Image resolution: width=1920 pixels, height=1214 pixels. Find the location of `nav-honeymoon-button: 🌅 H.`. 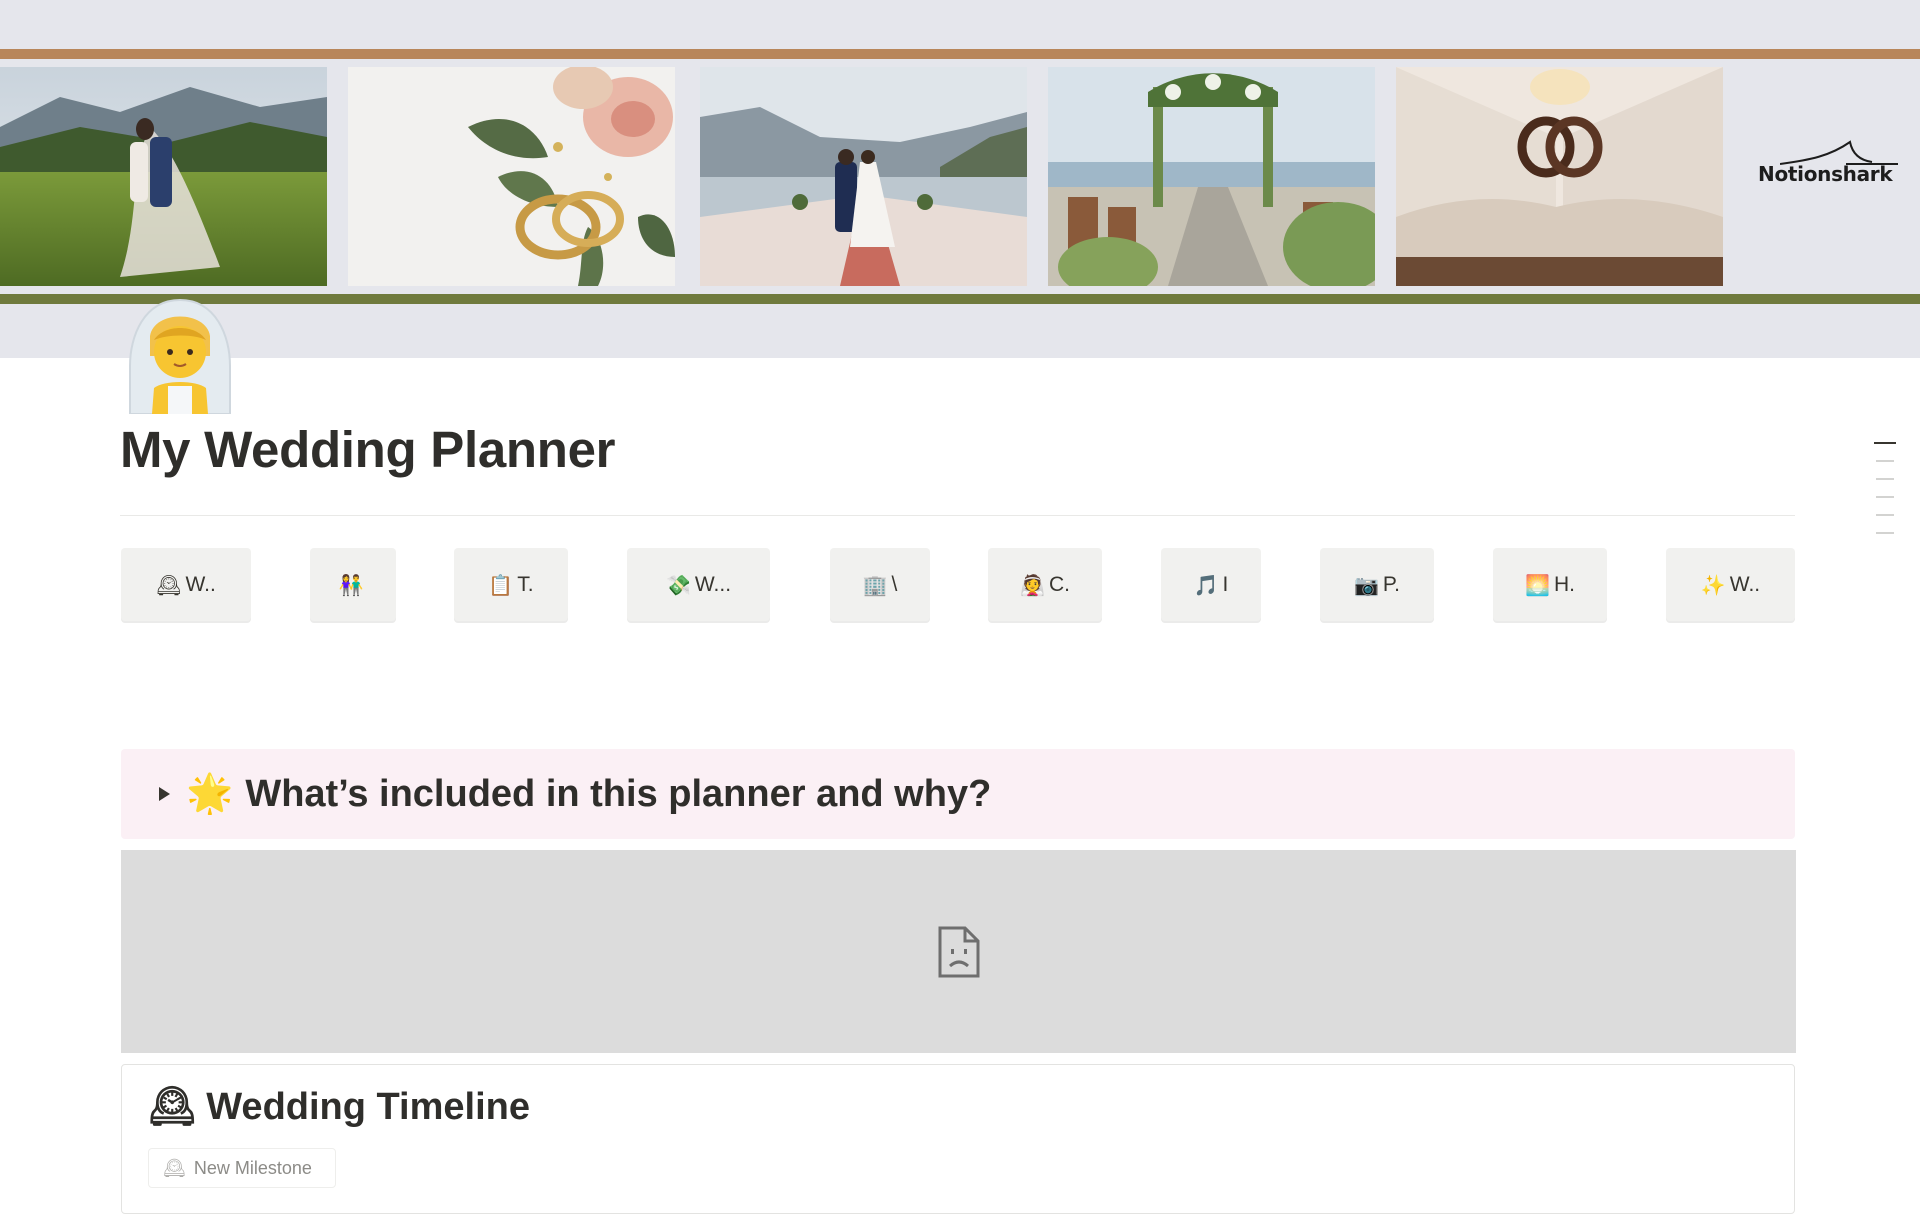

nav-honeymoon-button: 🌅 H. is located at coordinates (1550, 584).